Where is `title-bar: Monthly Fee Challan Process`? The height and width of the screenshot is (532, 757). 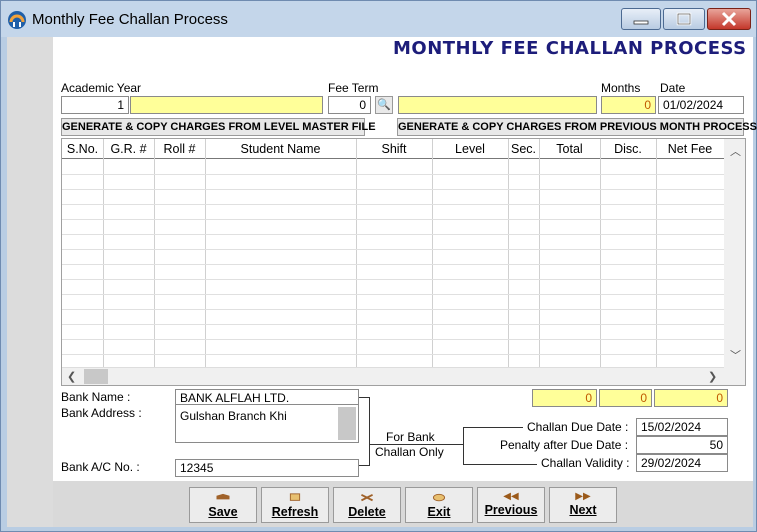 title-bar: Monthly Fee Challan Process is located at coordinates (378, 19).